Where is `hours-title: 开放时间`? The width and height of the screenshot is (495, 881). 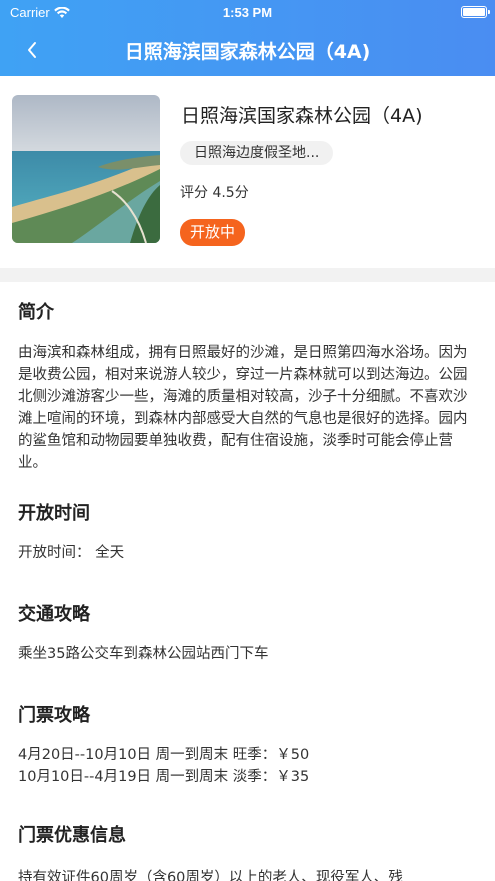 hours-title: 开放时间 is located at coordinates (54, 513).